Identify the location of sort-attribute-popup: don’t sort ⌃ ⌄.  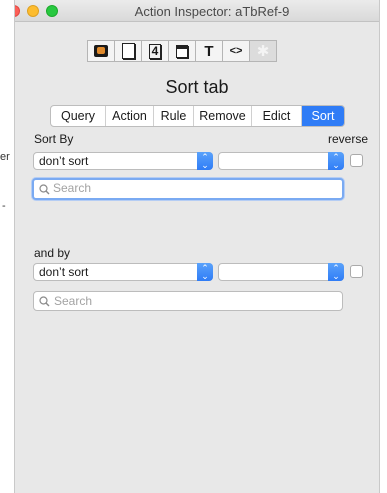
(123, 161).